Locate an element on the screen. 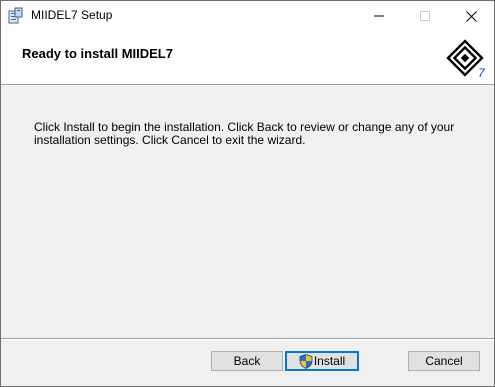 The height and width of the screenshot is (387, 495). header-banner: Ready to install MIIDEL7 7 is located at coordinates (247, 58).